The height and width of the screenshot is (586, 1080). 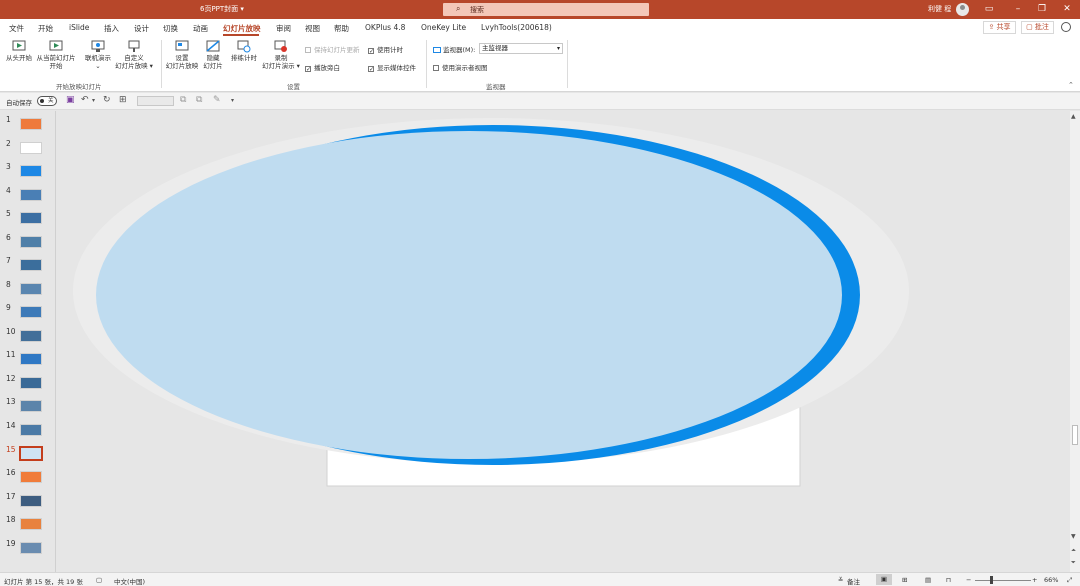 I want to click on hide-slide-button: 隐藏 幻灯片, so click(x=213, y=55).